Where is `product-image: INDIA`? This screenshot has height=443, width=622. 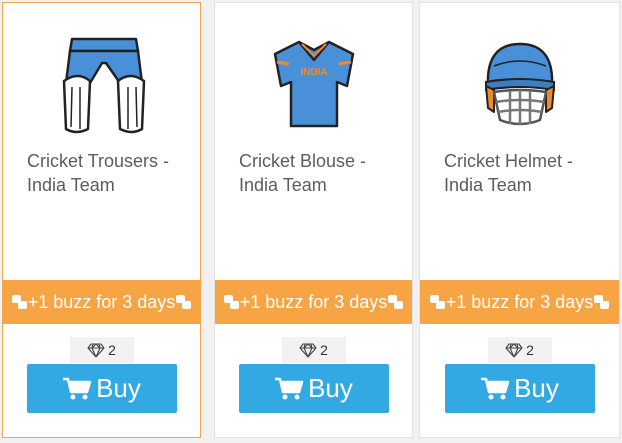
product-image: INDIA is located at coordinates (313, 84).